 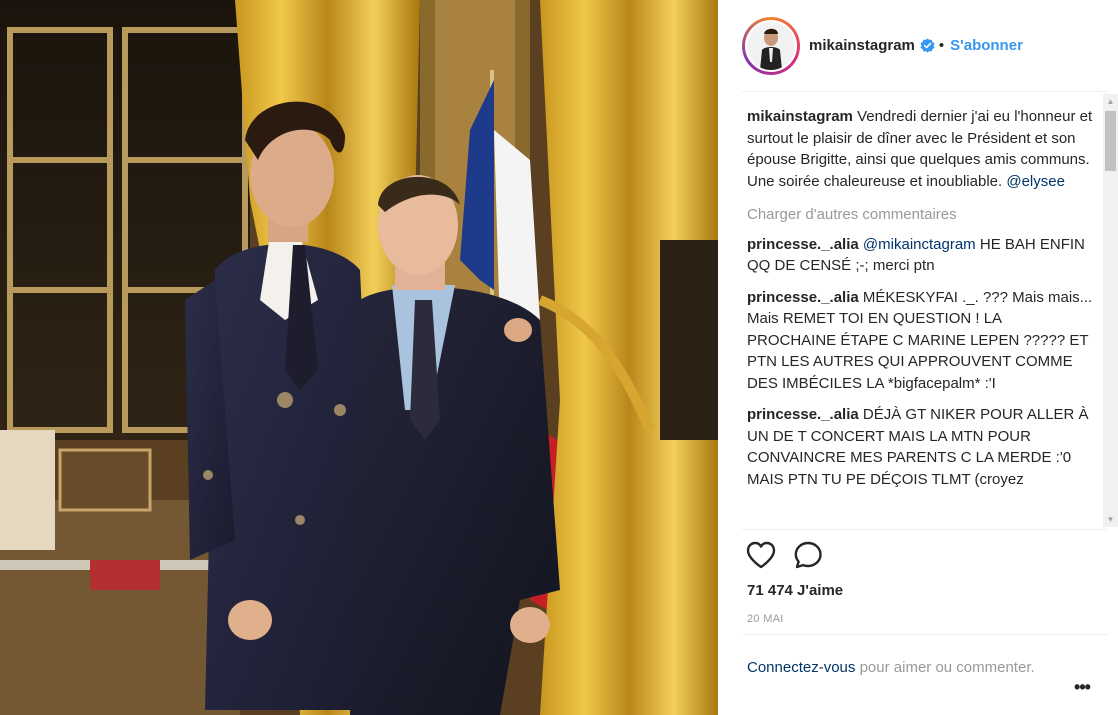 What do you see at coordinates (1110, 519) in the screenshot?
I see `scroll-down-arrow-icon: ▼` at bounding box center [1110, 519].